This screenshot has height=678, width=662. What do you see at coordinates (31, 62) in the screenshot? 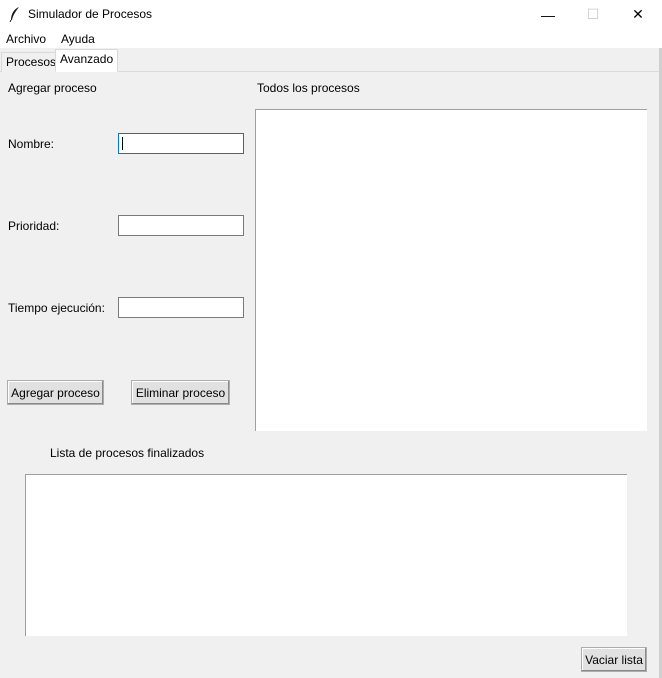
I see `tab-procesos: Procesos` at bounding box center [31, 62].